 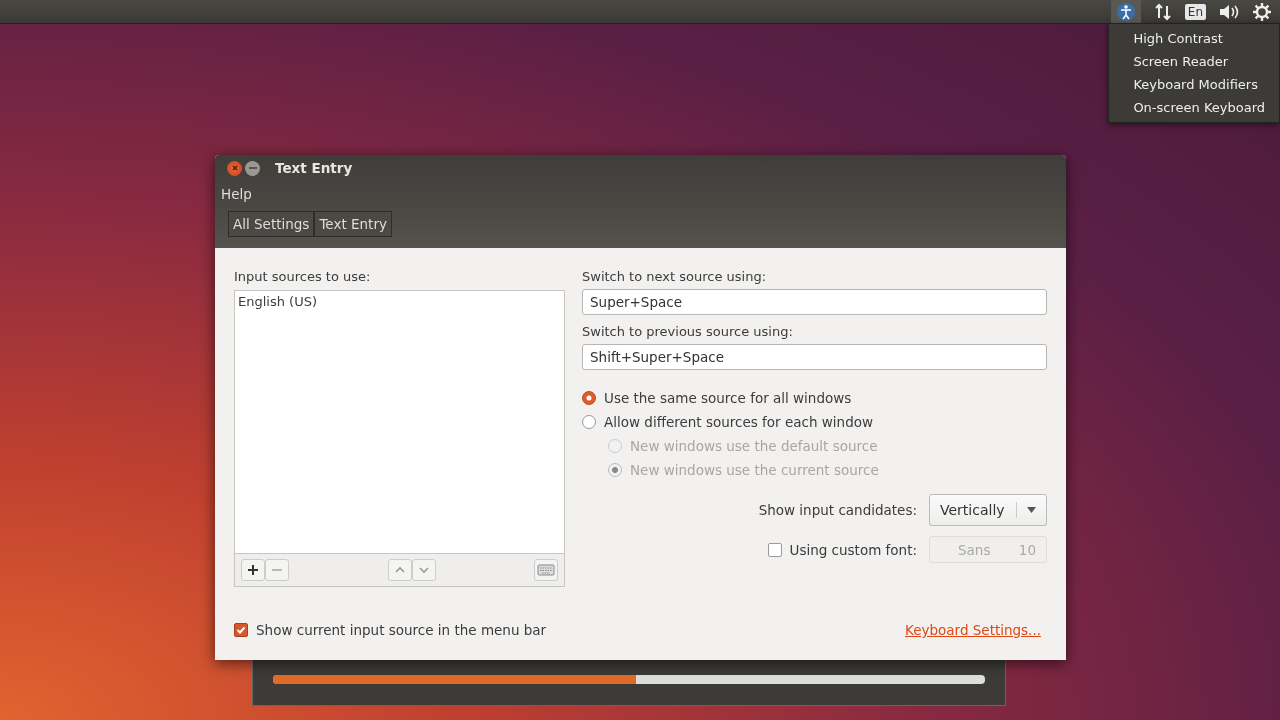 What do you see at coordinates (1194, 38) in the screenshot?
I see `menu-item: High Contrast` at bounding box center [1194, 38].